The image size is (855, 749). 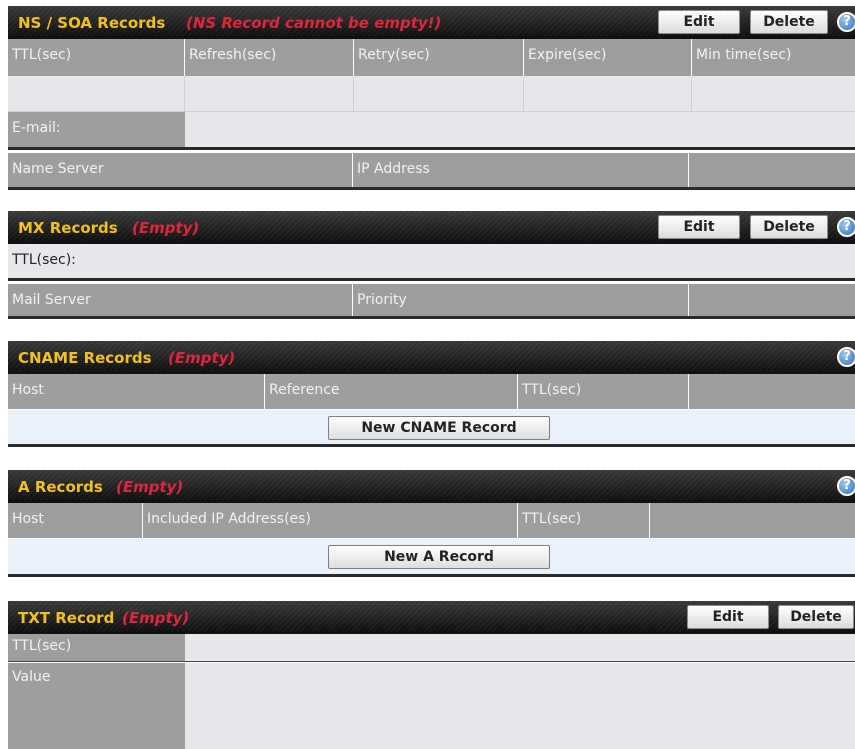 I want to click on ns-soa-warning: (NS Record cannot be empty!), so click(x=314, y=23).